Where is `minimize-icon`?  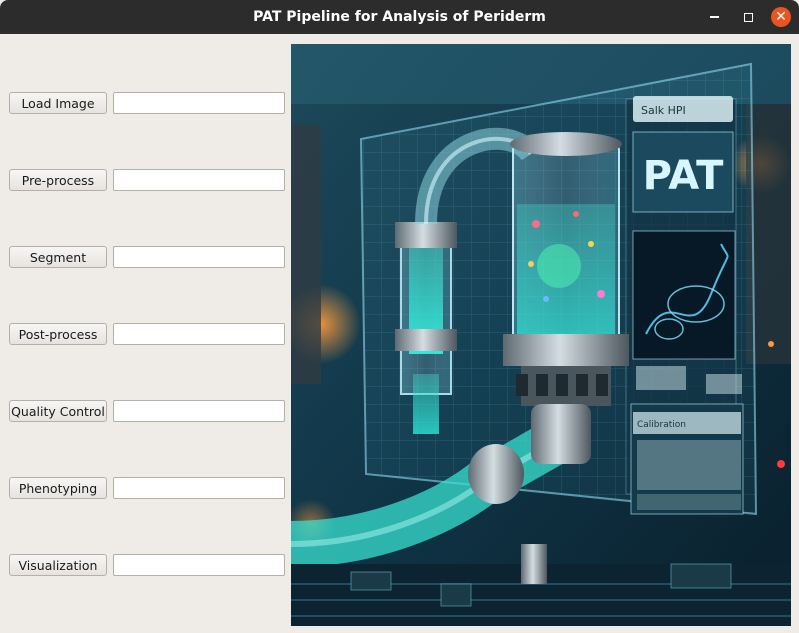
minimize-icon is located at coordinates (714, 17).